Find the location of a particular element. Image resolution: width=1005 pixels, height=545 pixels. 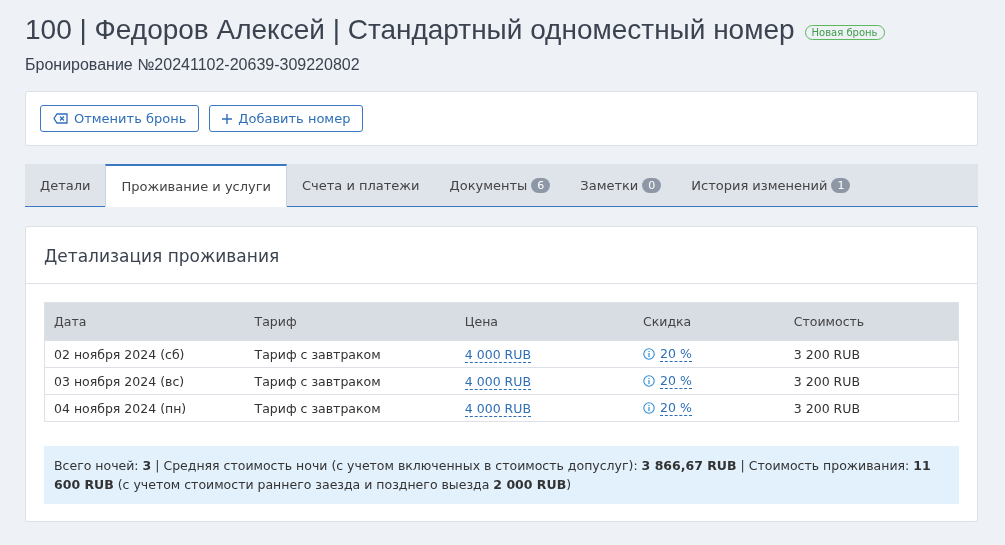

column-header: Тариф is located at coordinates (350, 321).